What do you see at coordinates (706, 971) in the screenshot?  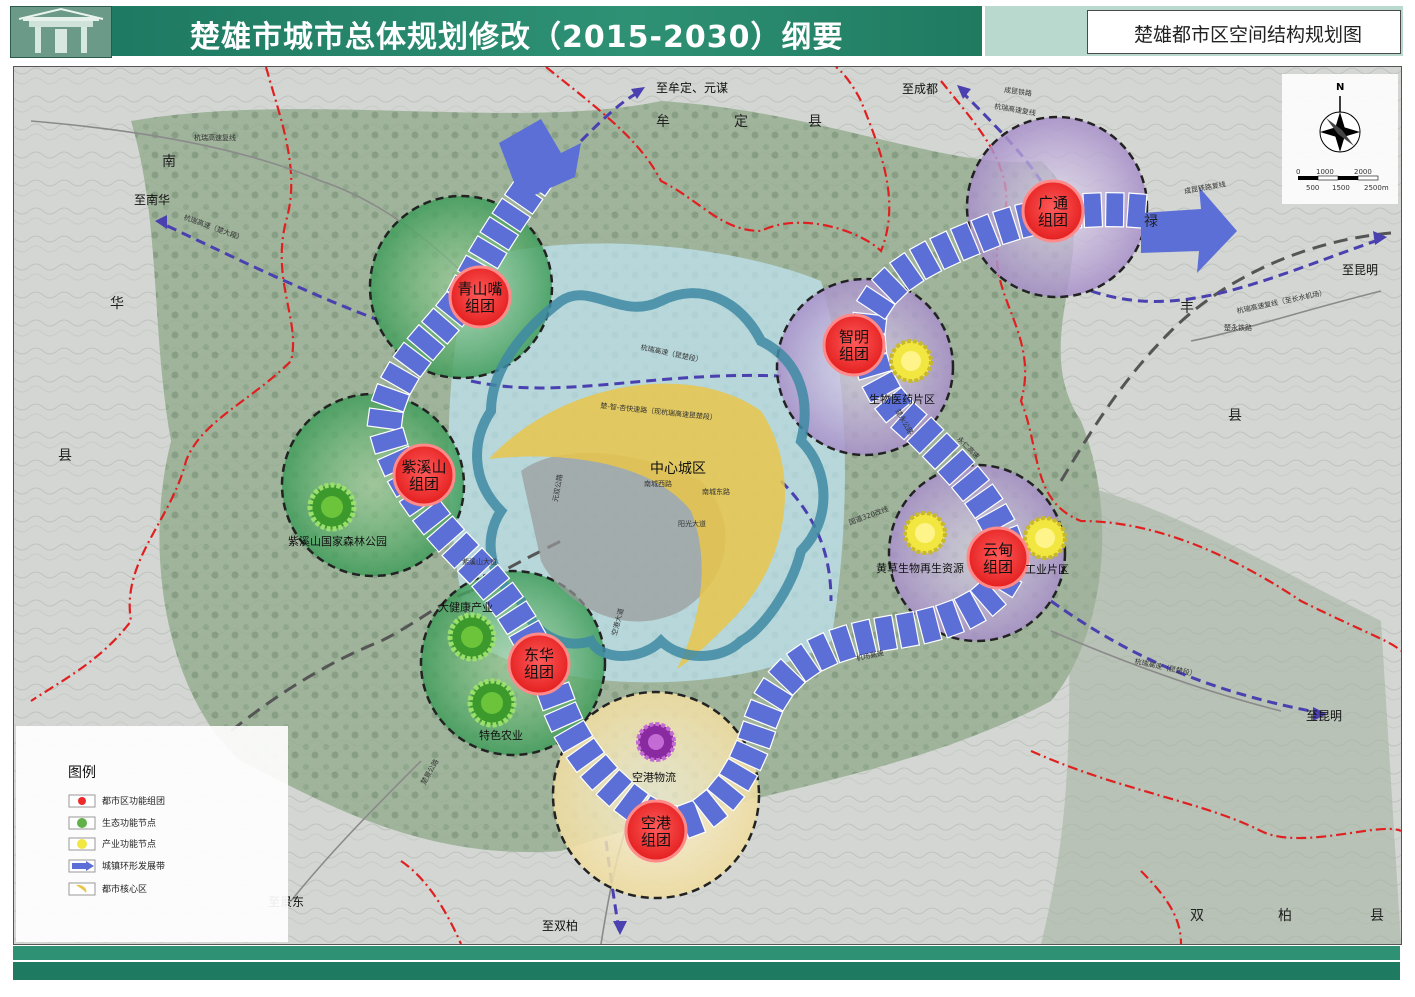 I see `footer-bar-bottom` at bounding box center [706, 971].